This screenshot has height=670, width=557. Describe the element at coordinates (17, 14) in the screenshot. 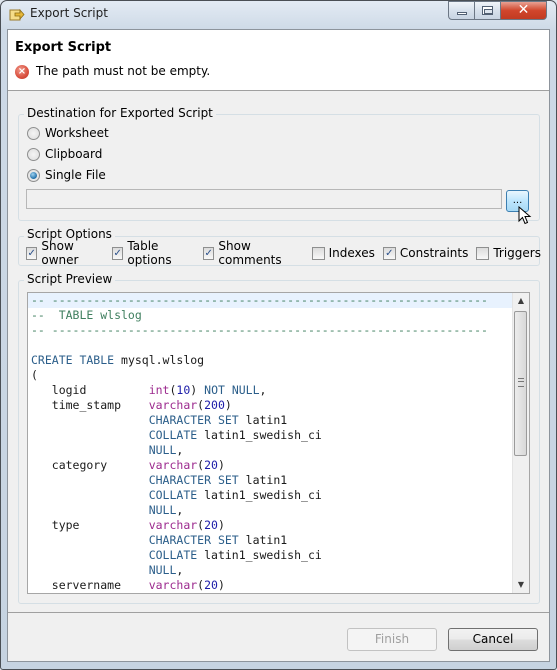

I see `export-script-icon` at that location.